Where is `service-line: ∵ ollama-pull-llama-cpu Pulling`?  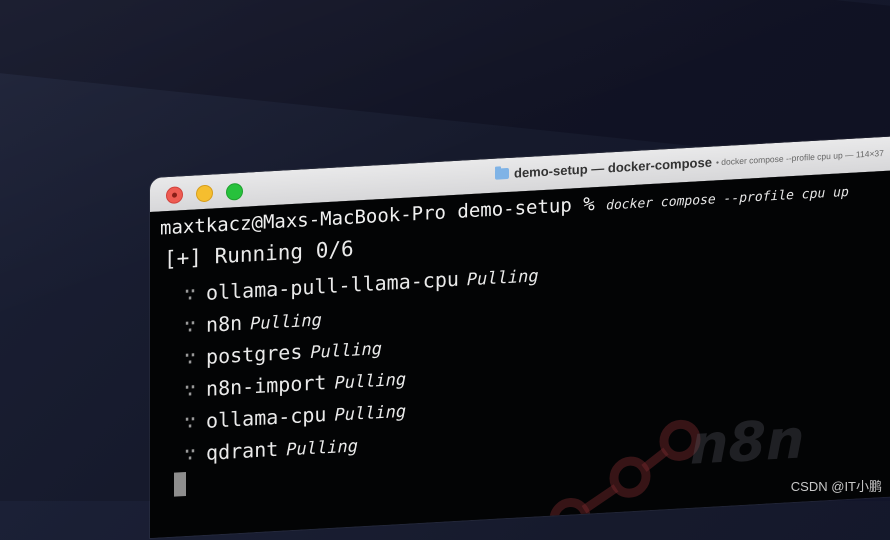
service-line: ∵ ollama-pull-llama-cpu Pulling is located at coordinates (361, 284).